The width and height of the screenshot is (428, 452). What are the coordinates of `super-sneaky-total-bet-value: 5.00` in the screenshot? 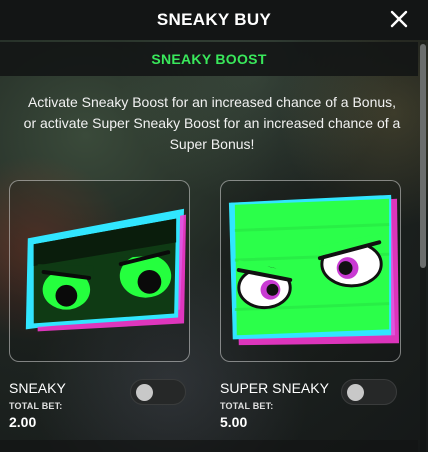 It's located at (234, 422).